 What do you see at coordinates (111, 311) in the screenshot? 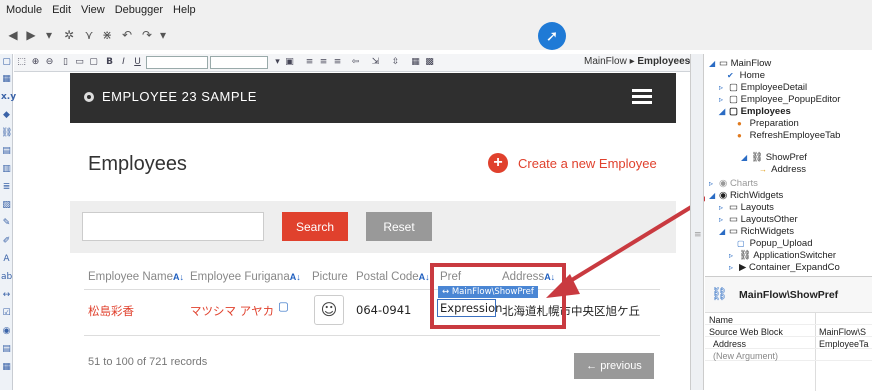
I see `cell-employee-name: 松島彩香` at bounding box center [111, 311].